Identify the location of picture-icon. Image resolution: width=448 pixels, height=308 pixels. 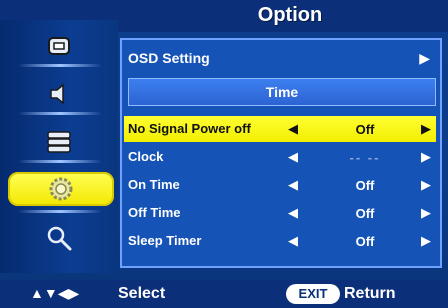
(59, 46).